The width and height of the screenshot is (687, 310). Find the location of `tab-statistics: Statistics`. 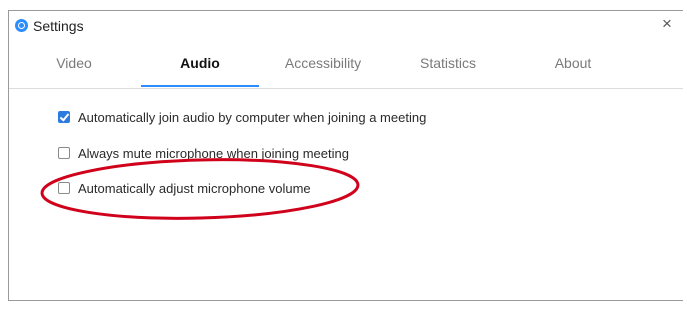

tab-statistics: Statistics is located at coordinates (448, 63).